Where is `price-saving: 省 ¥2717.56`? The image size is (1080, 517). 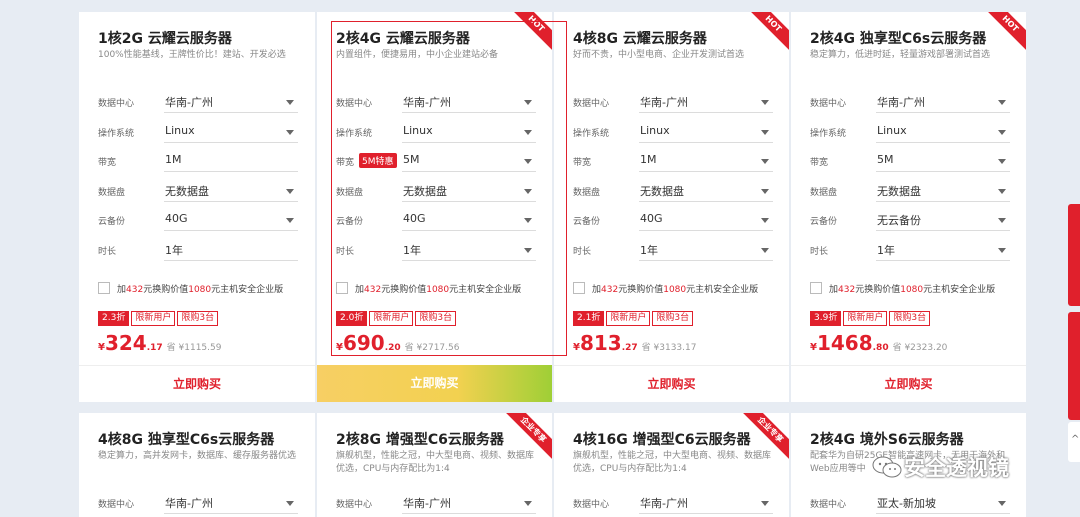
price-saving: 省 ¥2717.56 is located at coordinates (432, 348).